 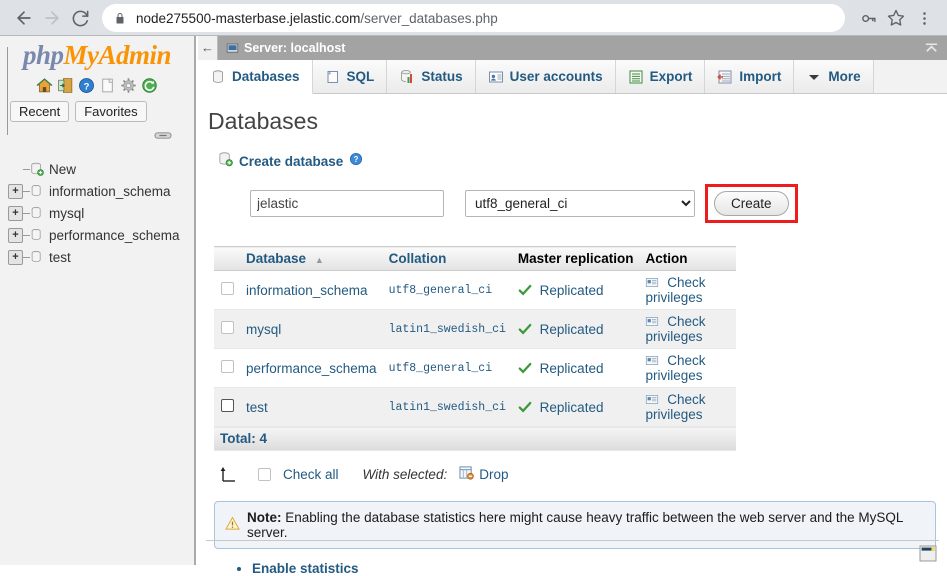 I want to click on back-arrow-icon, so click(x=24, y=18).